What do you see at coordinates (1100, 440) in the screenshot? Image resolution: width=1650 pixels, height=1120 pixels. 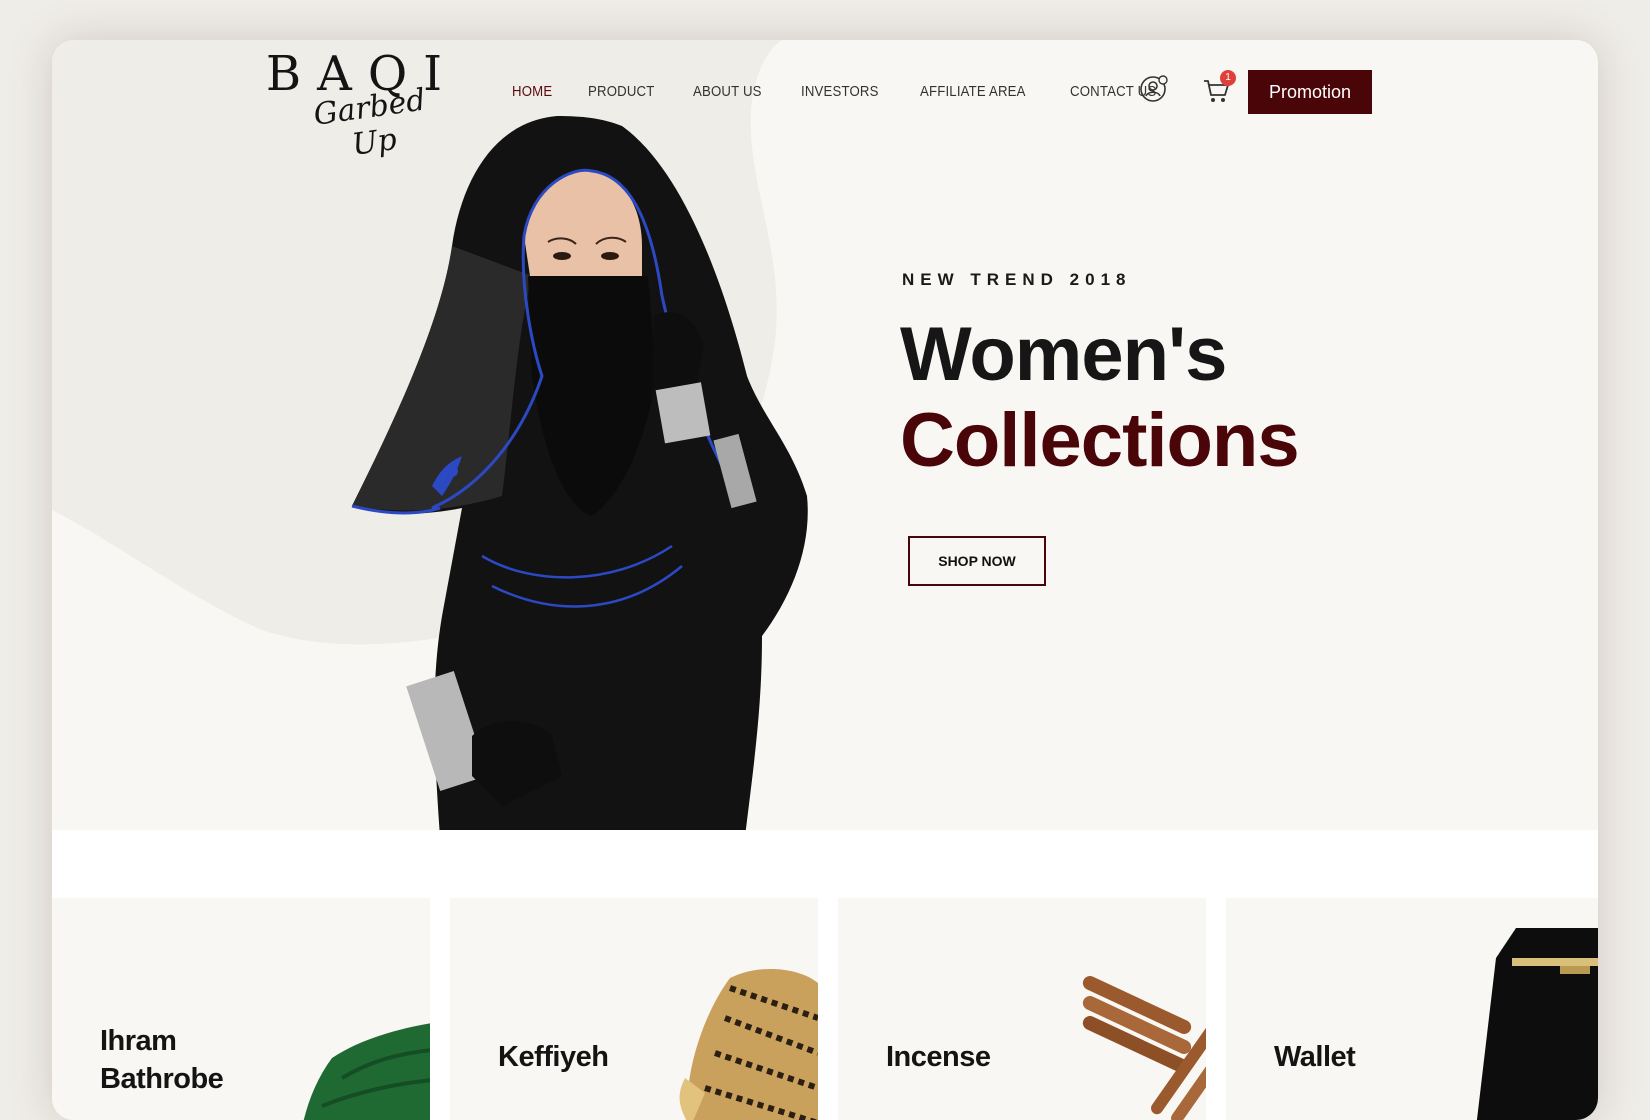 I see `hero-title-line-2: Collections` at bounding box center [1100, 440].